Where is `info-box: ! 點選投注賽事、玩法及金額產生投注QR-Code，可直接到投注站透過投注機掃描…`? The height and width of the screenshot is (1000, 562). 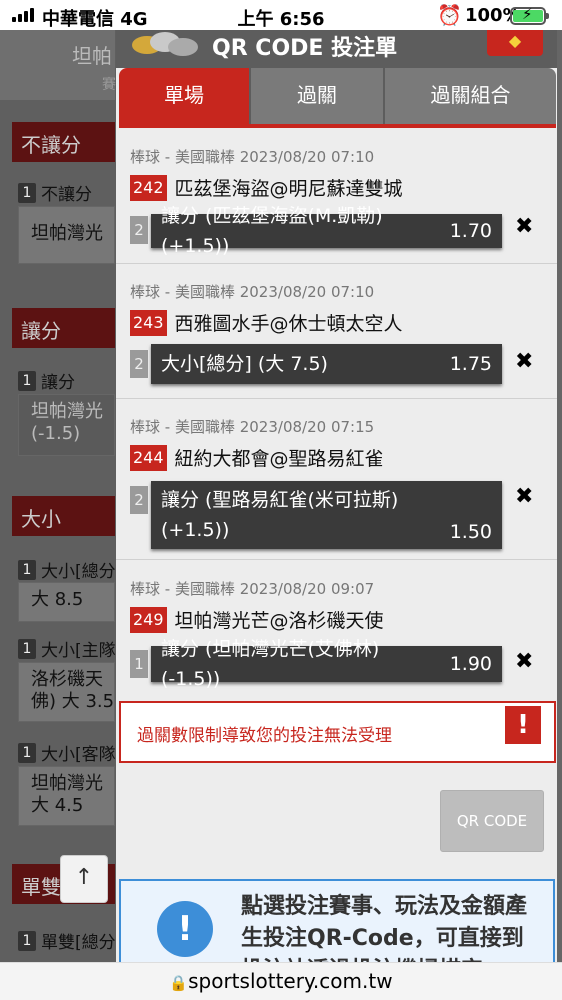
info-box: ! 點選投注賽事、玩法及金額產生投注QR-Code，可直接到投注站透過投注機掃描… is located at coordinates (337, 920).